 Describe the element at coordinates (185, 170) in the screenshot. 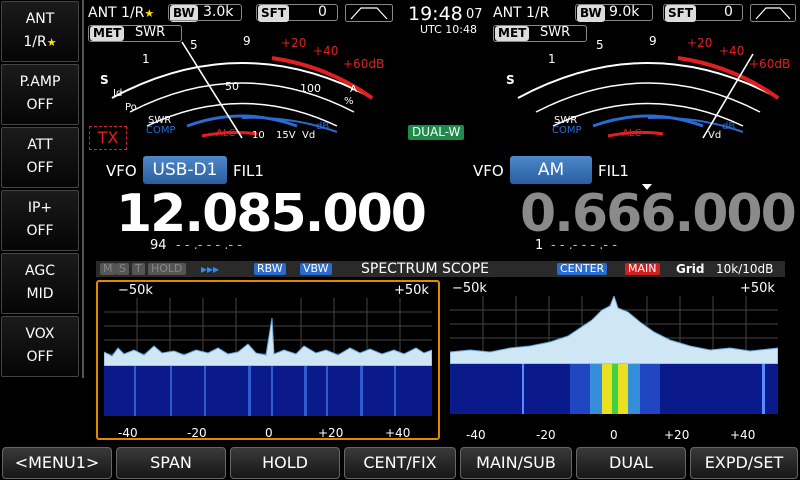

I see `main-mode-button: USB-D1` at that location.